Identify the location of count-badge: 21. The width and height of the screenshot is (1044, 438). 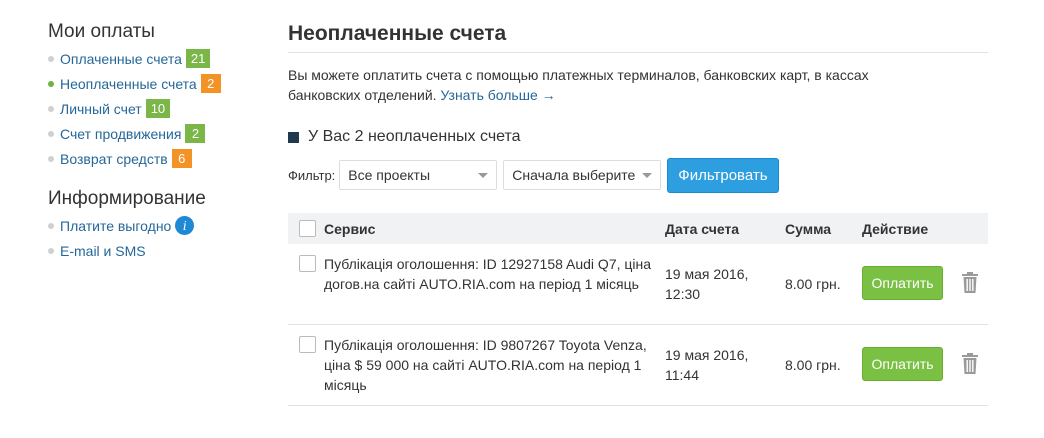
(198, 58).